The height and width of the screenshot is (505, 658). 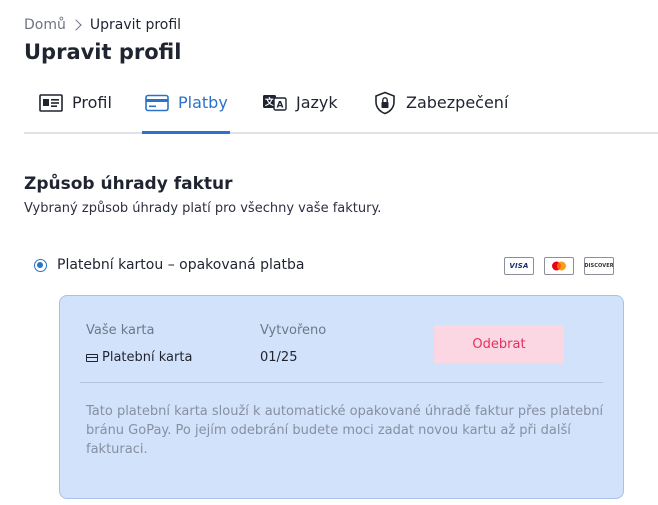 I want to click on card-value-text: Platební karta, so click(x=147, y=357).